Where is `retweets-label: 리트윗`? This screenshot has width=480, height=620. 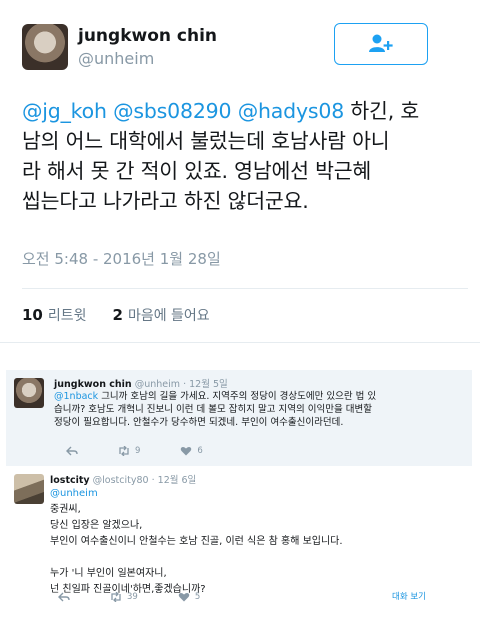 retweets-label: 리트윗 is located at coordinates (67, 316).